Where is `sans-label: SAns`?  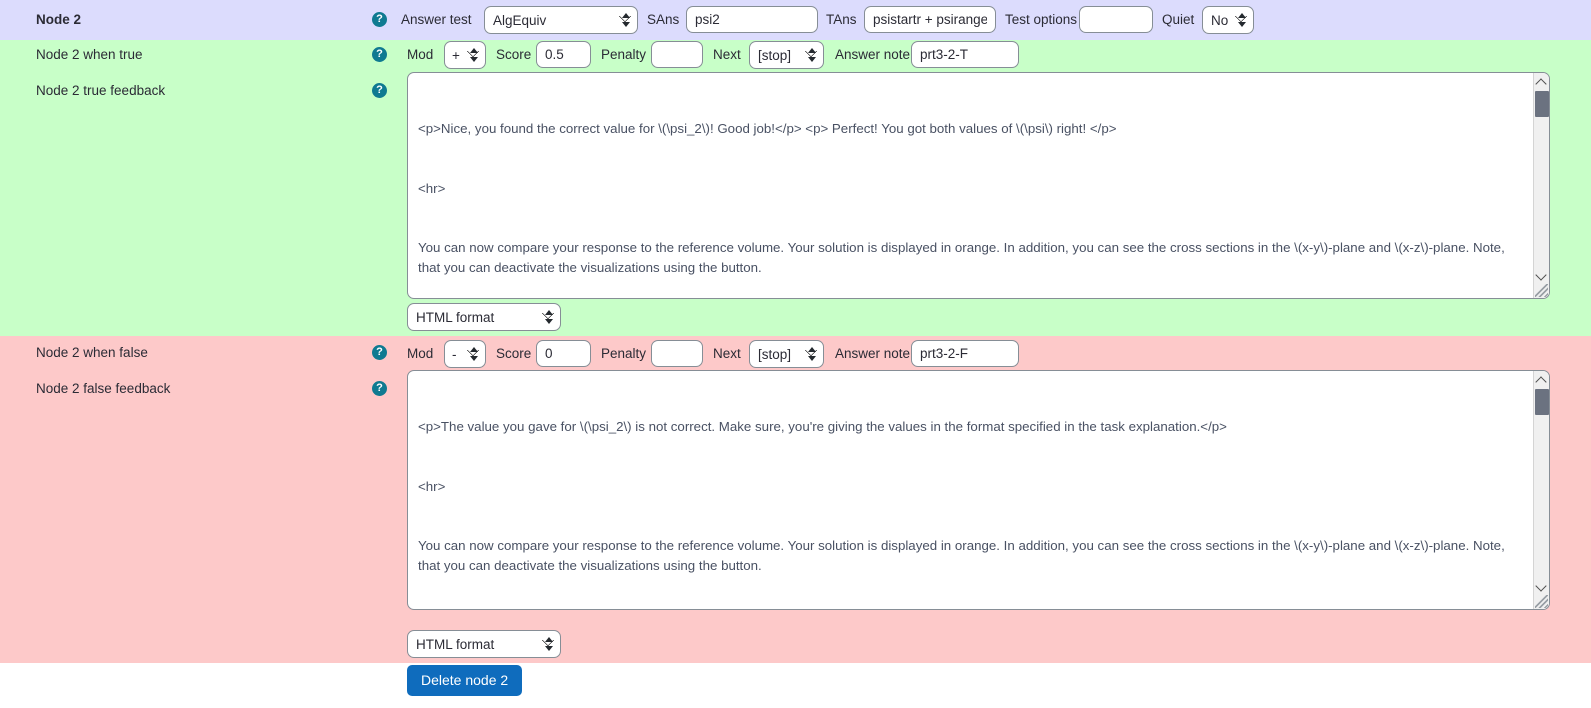
sans-label: SAns is located at coordinates (663, 19).